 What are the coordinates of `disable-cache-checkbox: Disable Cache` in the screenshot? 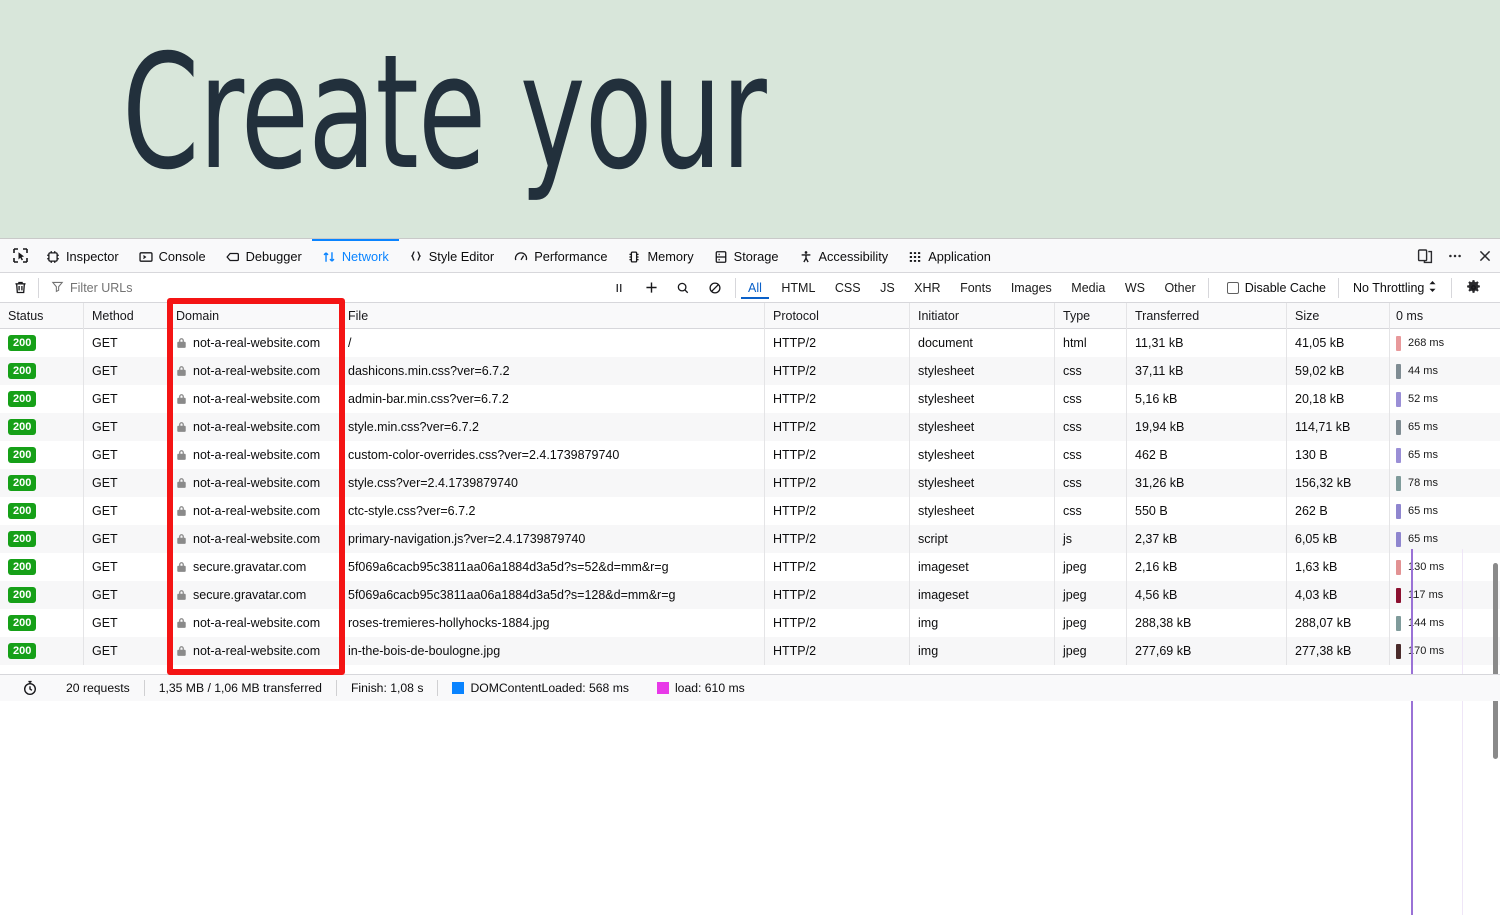 It's located at (1276, 288).